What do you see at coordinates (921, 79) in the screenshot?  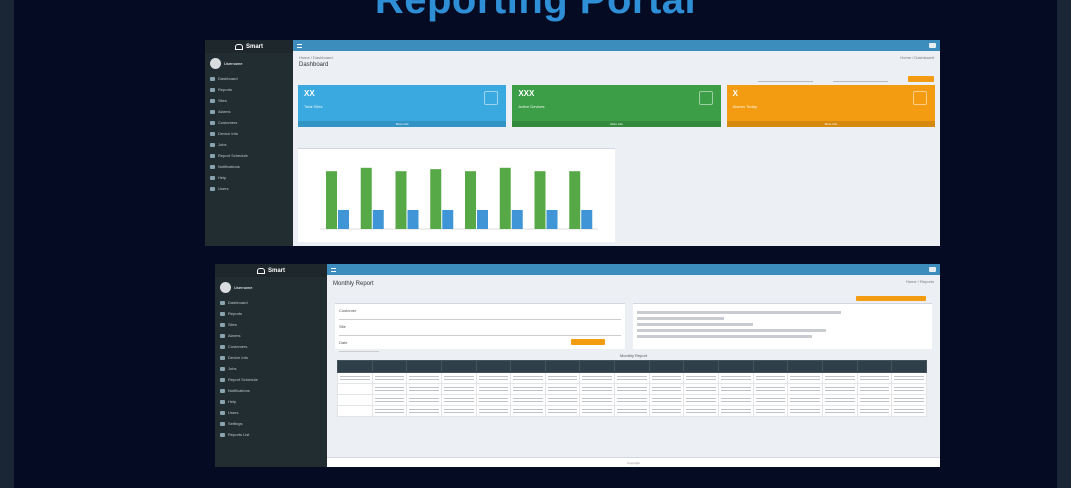 I see `apply-filter-button` at bounding box center [921, 79].